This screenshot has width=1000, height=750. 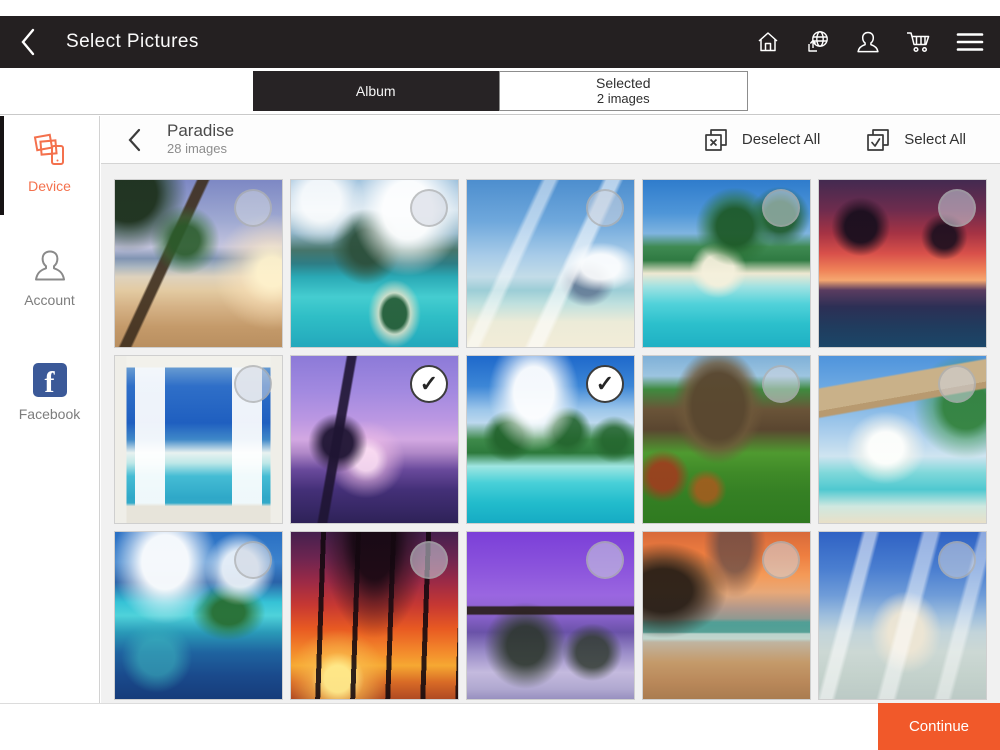 What do you see at coordinates (868, 42) in the screenshot?
I see `account-icon` at bounding box center [868, 42].